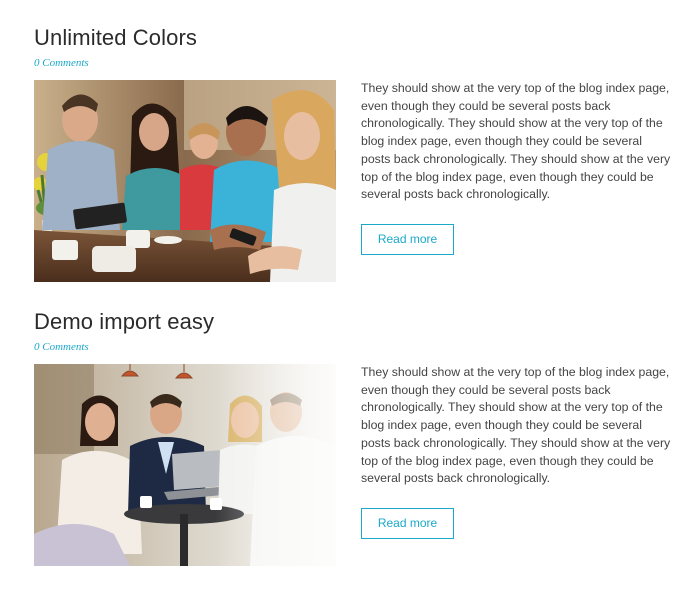  I want to click on cafe-photo, so click(185, 181).